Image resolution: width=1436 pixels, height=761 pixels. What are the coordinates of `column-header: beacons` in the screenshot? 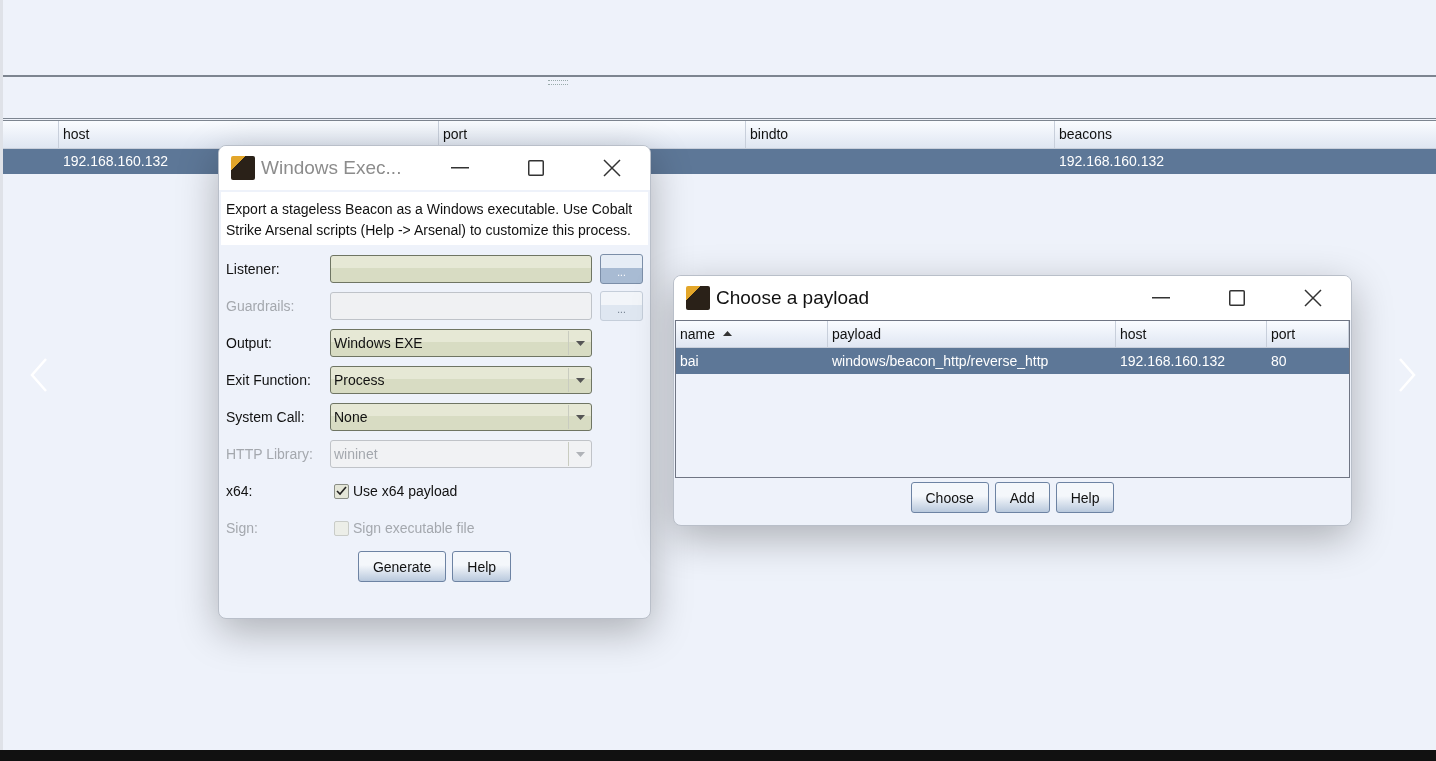 It's located at (1245, 134).